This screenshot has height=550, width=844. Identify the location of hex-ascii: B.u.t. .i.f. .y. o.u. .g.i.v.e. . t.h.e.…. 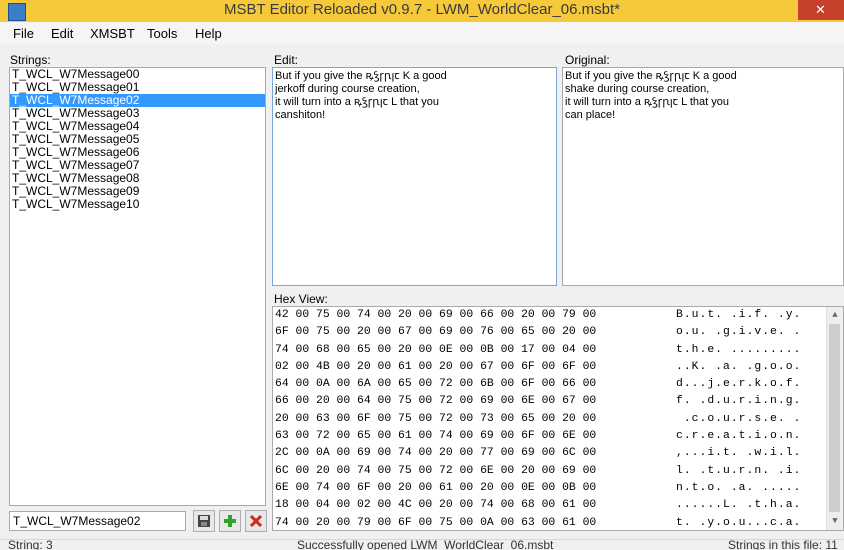
(739, 419).